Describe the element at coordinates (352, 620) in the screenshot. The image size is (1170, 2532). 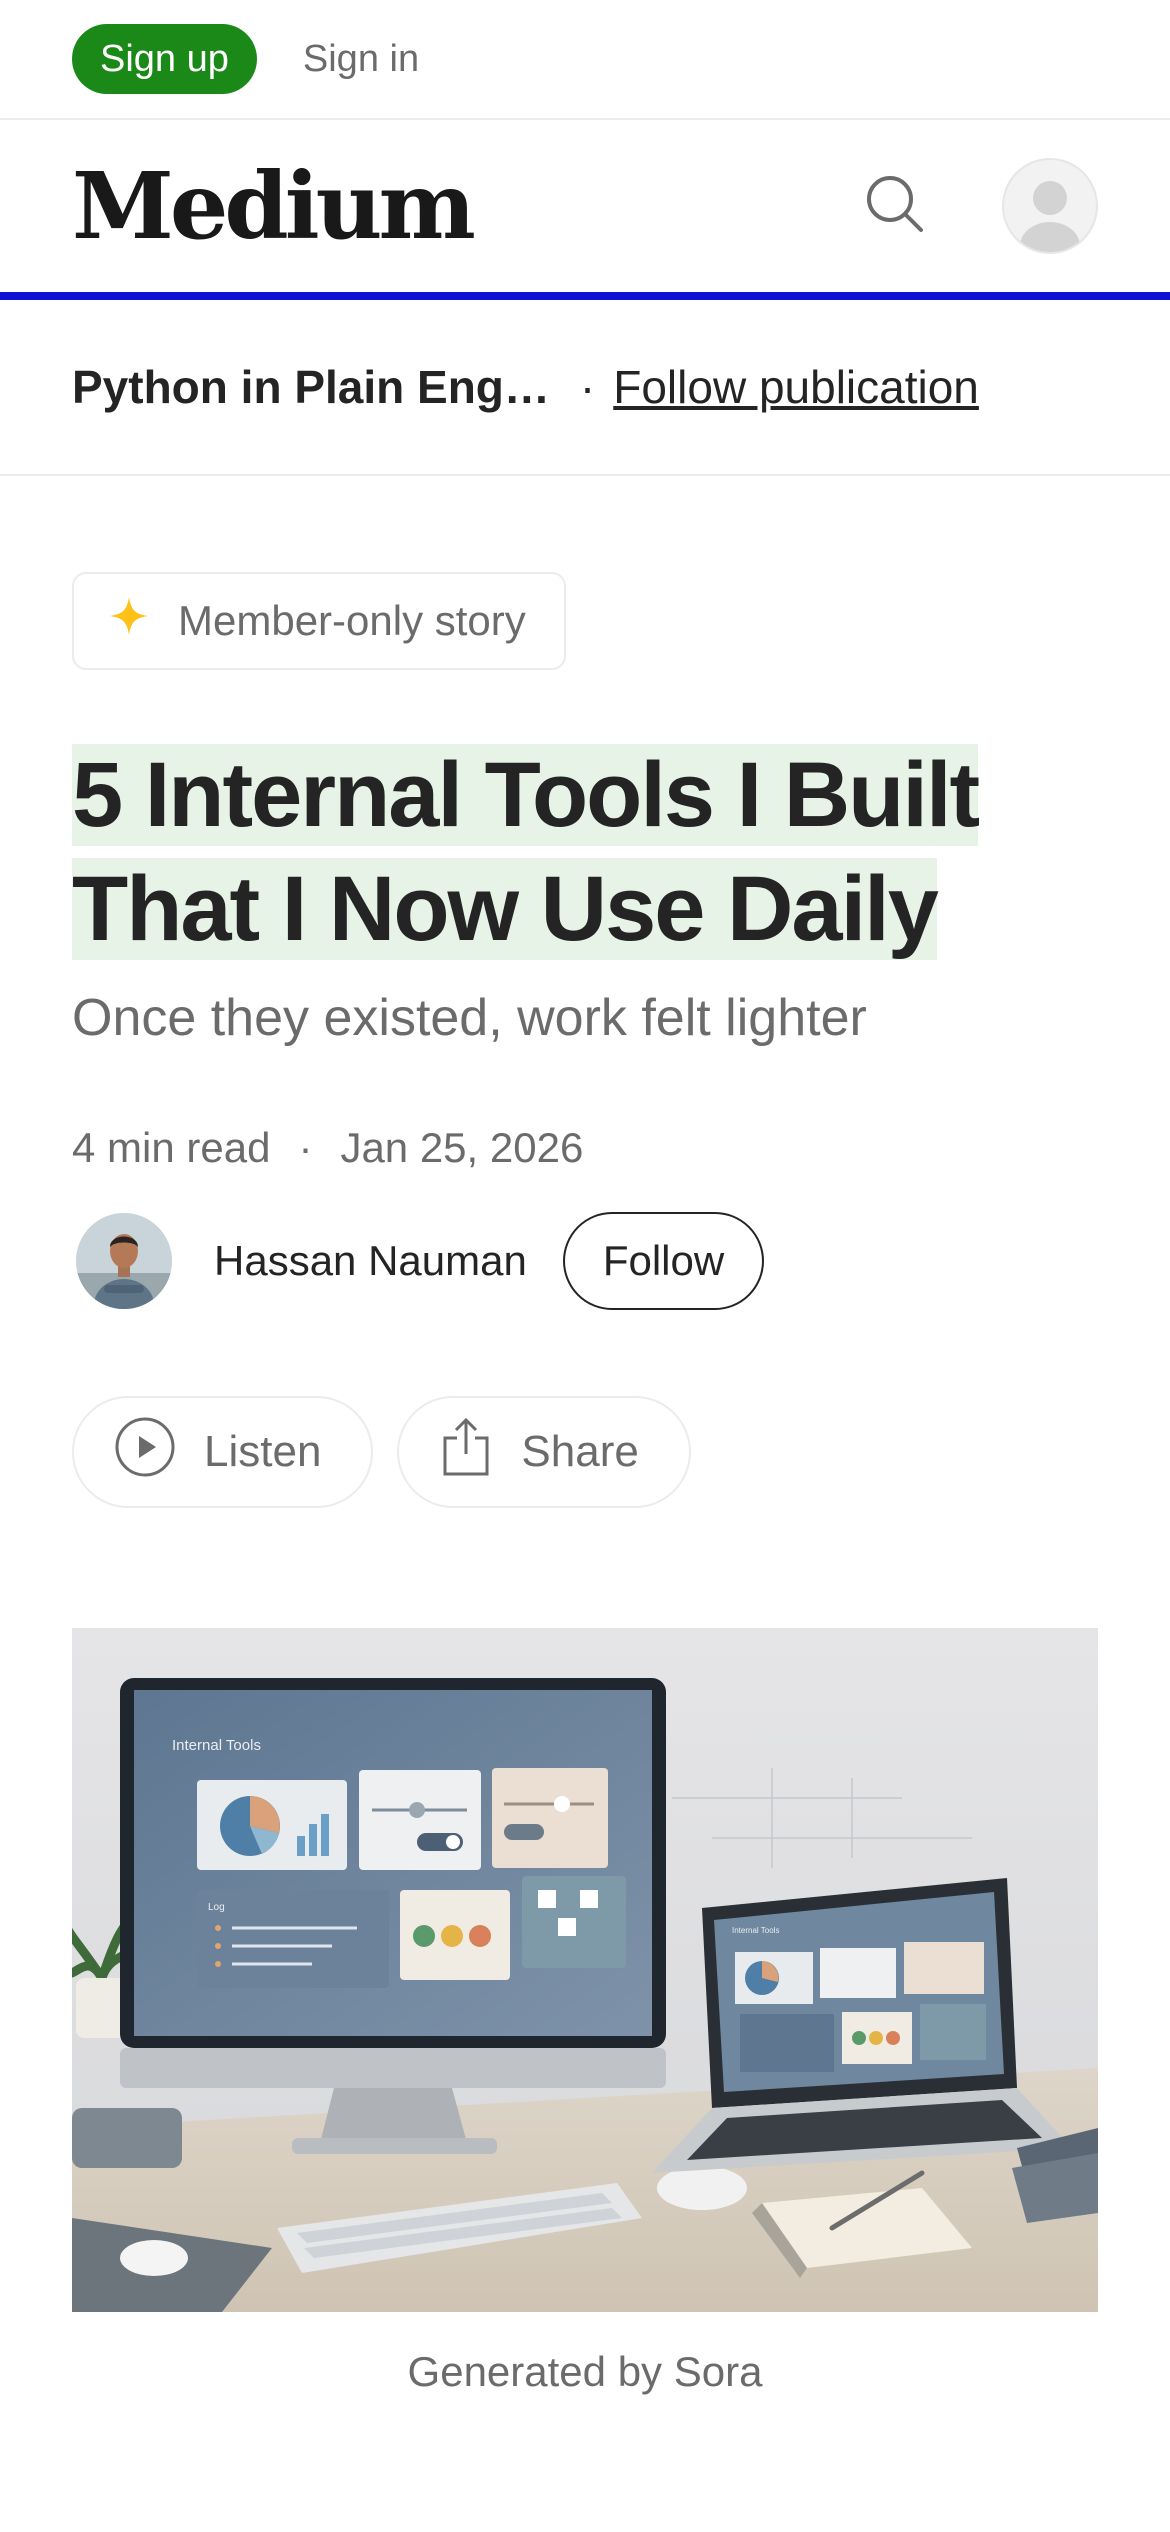
I see `badge-label: Member-only story` at that location.